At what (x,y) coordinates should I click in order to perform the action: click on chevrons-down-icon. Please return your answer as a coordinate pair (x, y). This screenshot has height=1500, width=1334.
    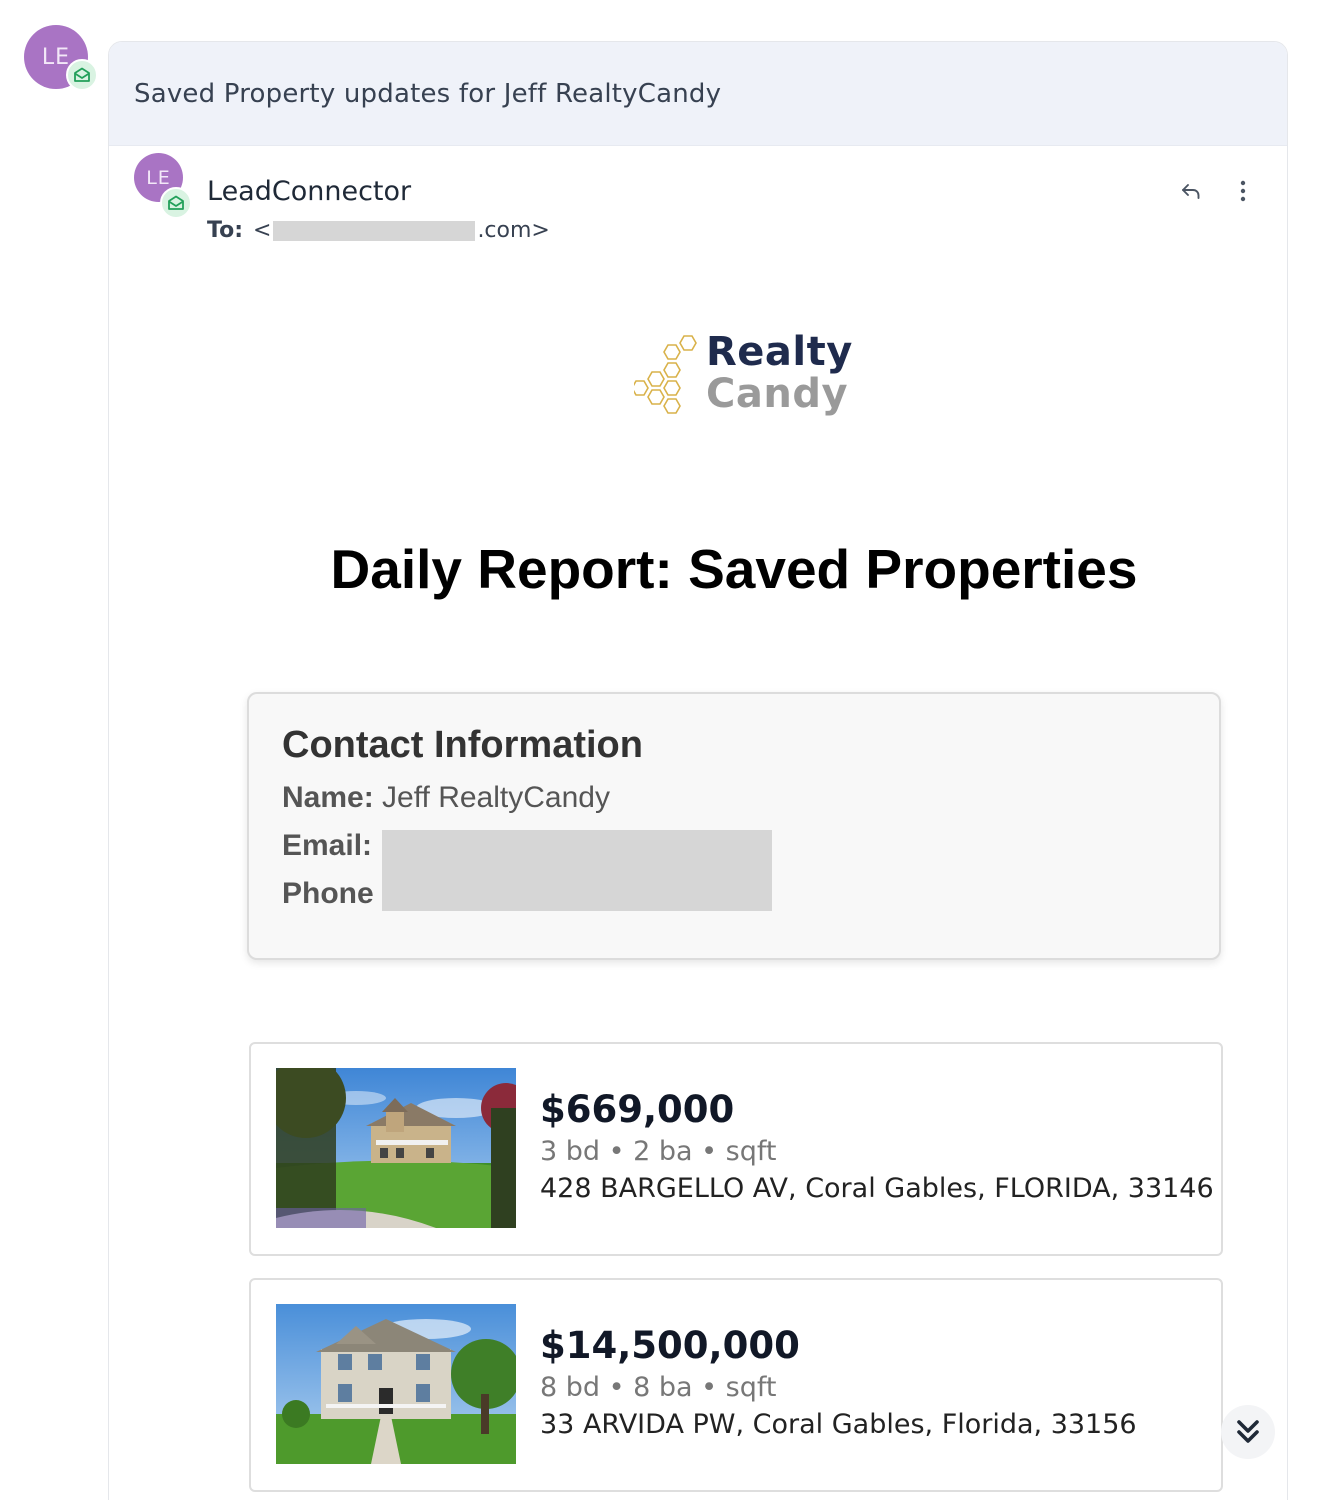
    Looking at the image, I should click on (1248, 1431).